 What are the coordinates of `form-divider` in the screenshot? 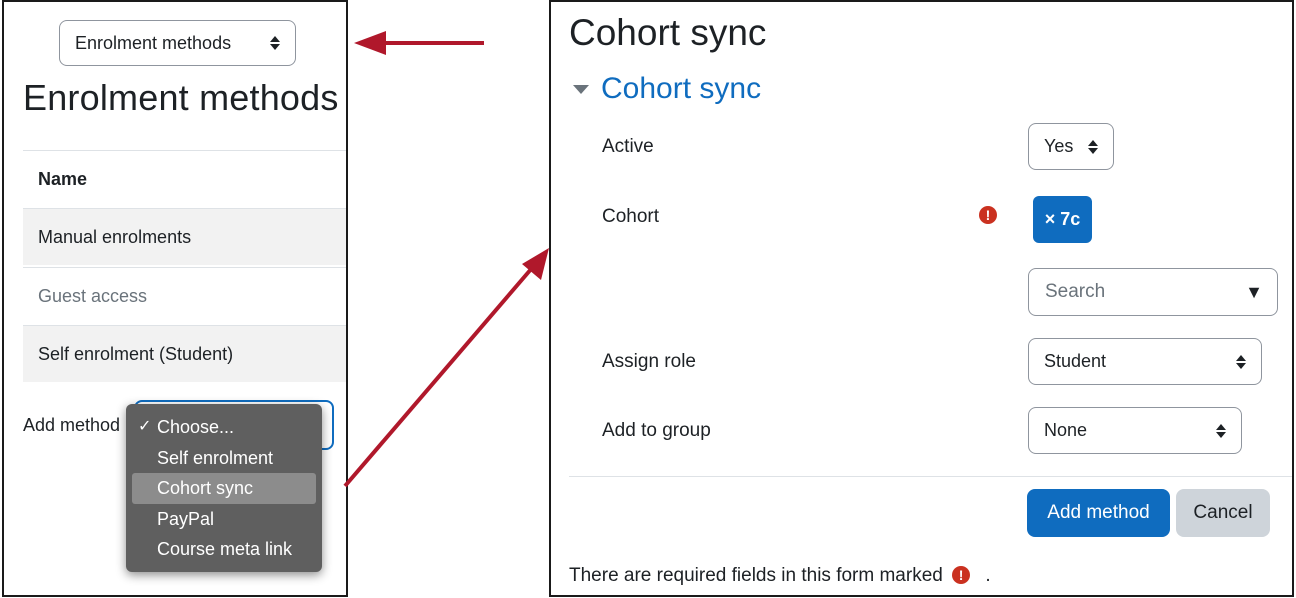 It's located at (930, 476).